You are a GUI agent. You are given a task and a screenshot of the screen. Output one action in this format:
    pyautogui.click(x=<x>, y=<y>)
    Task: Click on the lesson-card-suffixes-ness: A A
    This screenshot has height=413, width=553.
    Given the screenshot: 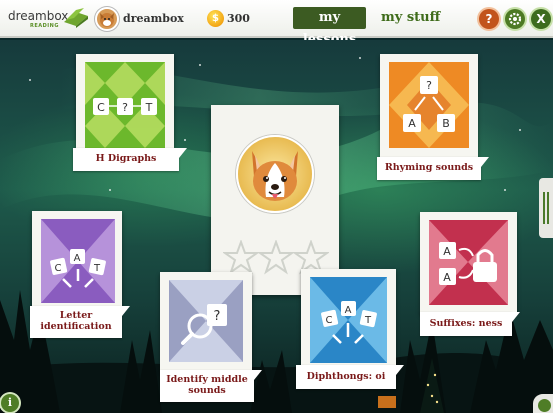 What is the action you would take?
    pyautogui.click(x=468, y=263)
    